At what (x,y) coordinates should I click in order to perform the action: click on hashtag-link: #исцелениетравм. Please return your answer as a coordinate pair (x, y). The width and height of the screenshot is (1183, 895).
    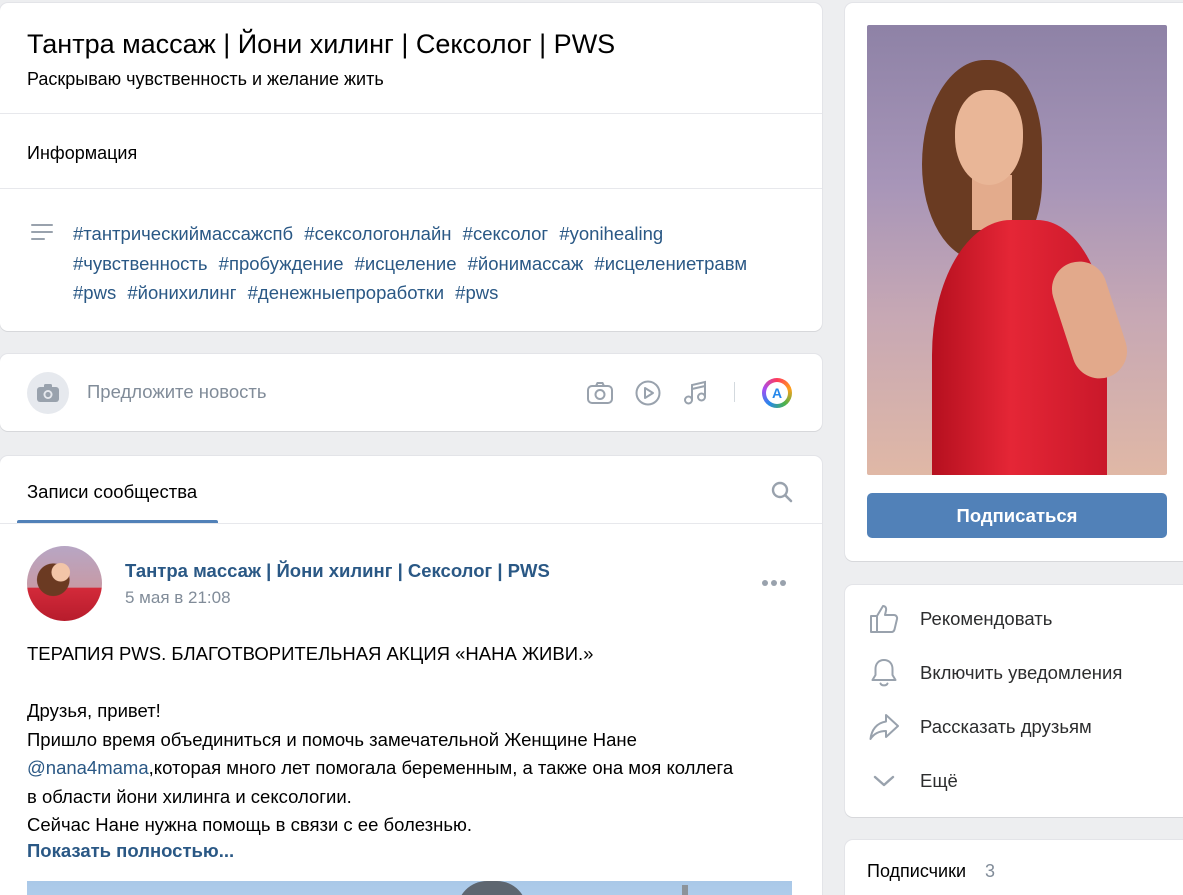
    Looking at the image, I should click on (670, 263).